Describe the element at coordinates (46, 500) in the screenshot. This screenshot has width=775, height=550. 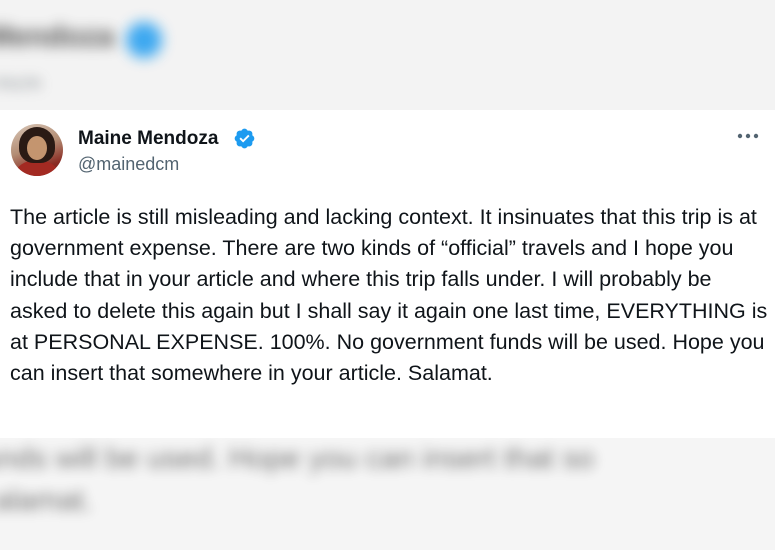
I see `blurred-text-line: alamat.` at that location.